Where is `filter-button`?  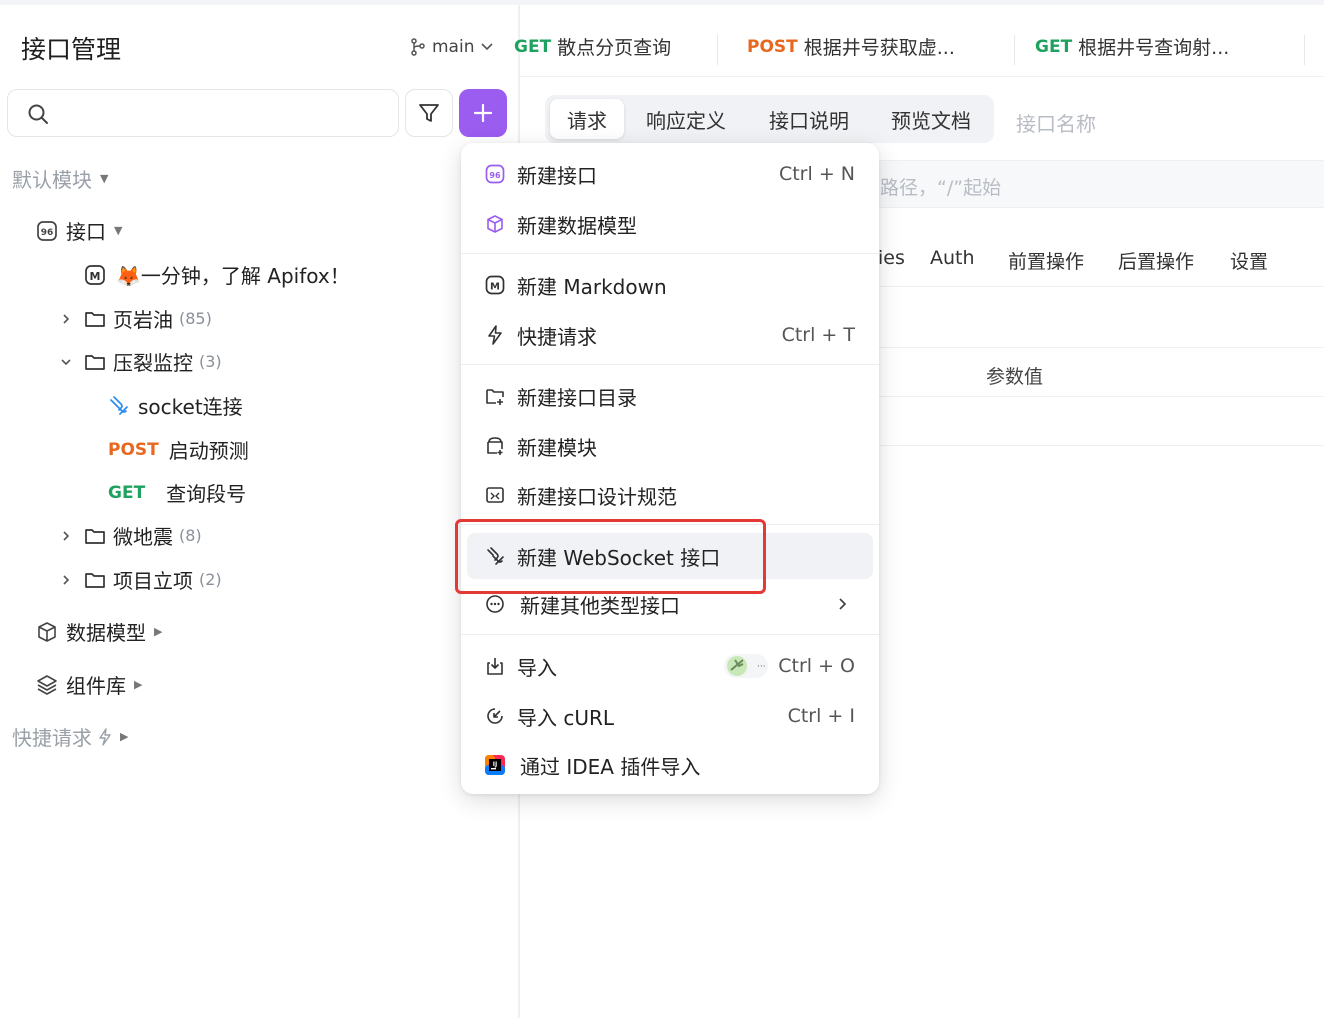 filter-button is located at coordinates (429, 113).